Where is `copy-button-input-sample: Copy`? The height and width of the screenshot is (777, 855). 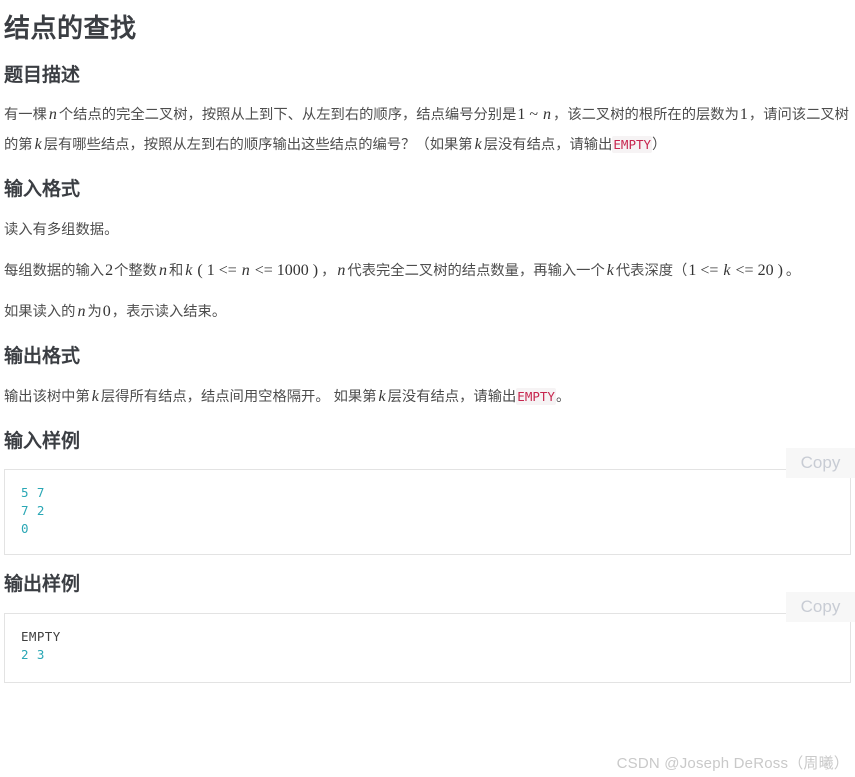 copy-button-input-sample: Copy is located at coordinates (820, 463).